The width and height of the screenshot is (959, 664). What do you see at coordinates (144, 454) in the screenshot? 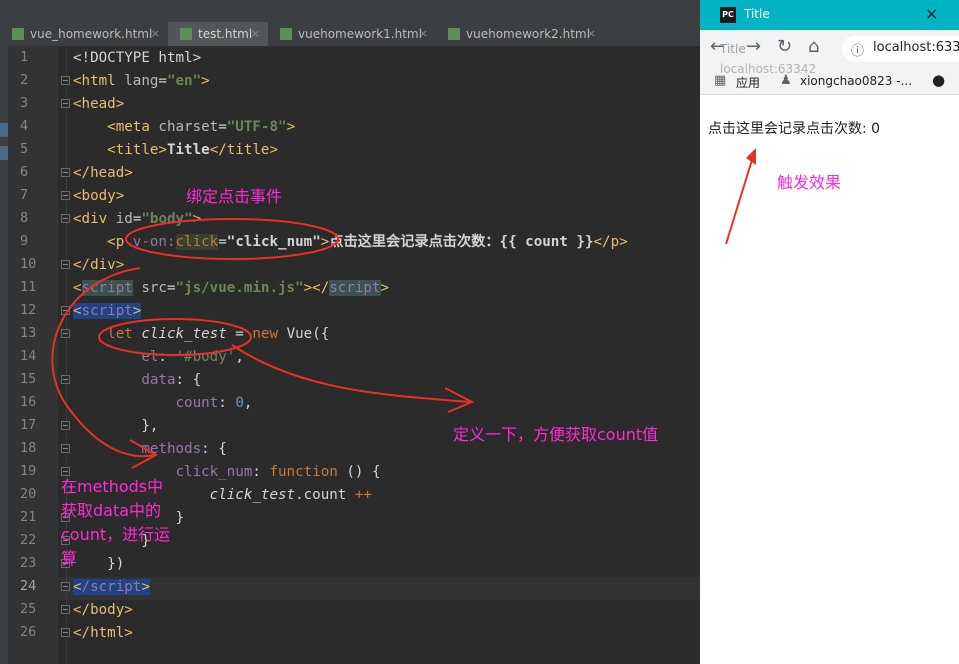
I see `methods-arrowhead` at bounding box center [144, 454].